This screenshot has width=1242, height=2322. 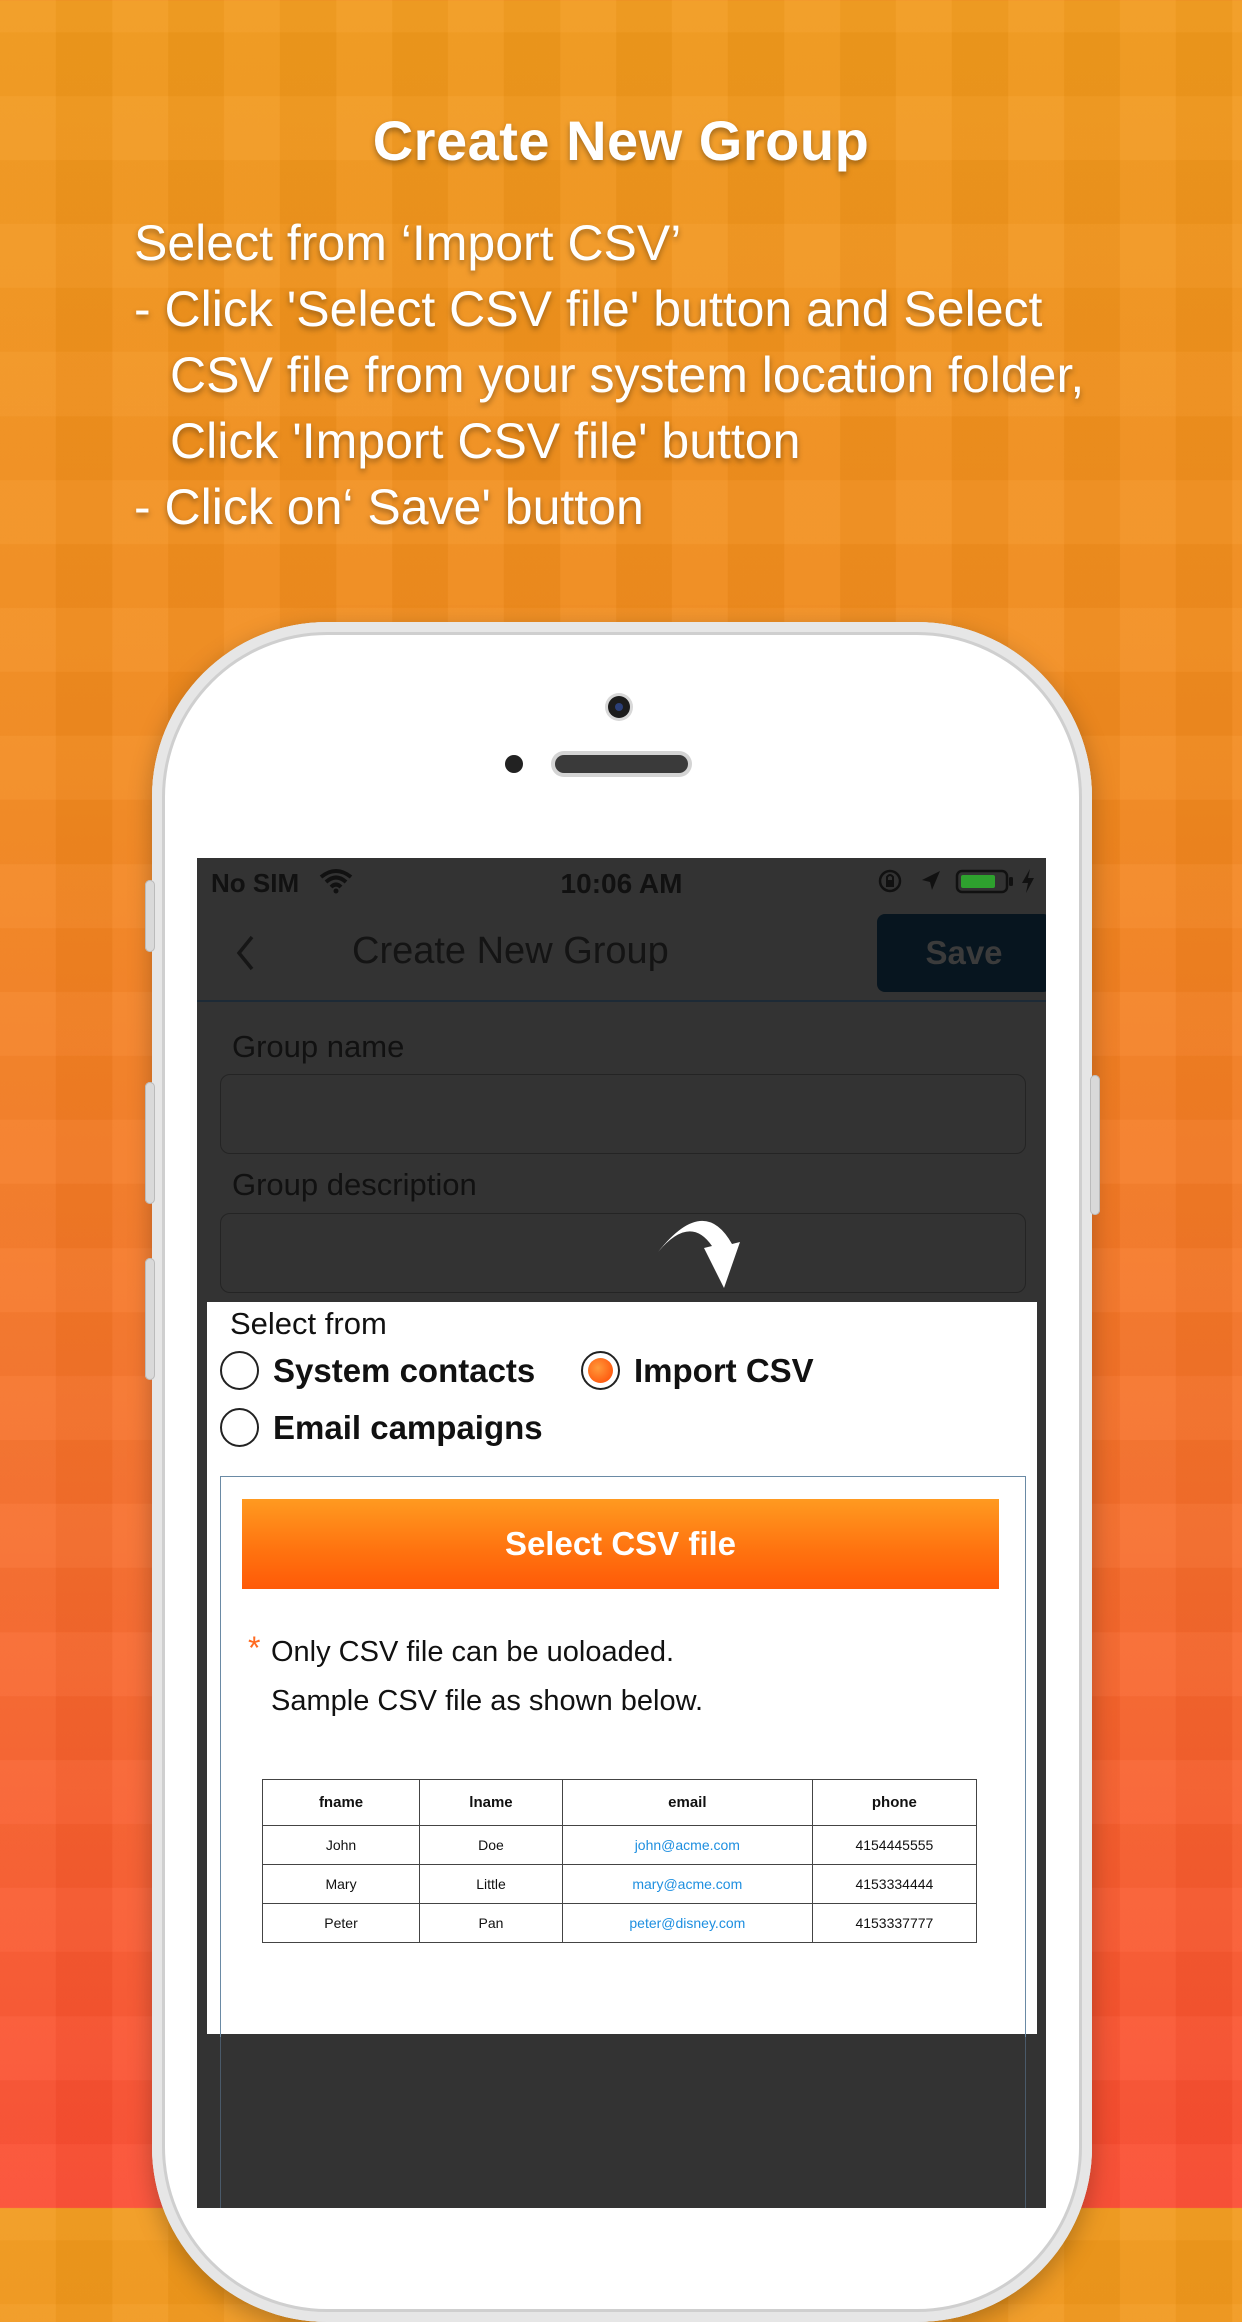 I want to click on group-name-label: Group name, so click(x=318, y=1046).